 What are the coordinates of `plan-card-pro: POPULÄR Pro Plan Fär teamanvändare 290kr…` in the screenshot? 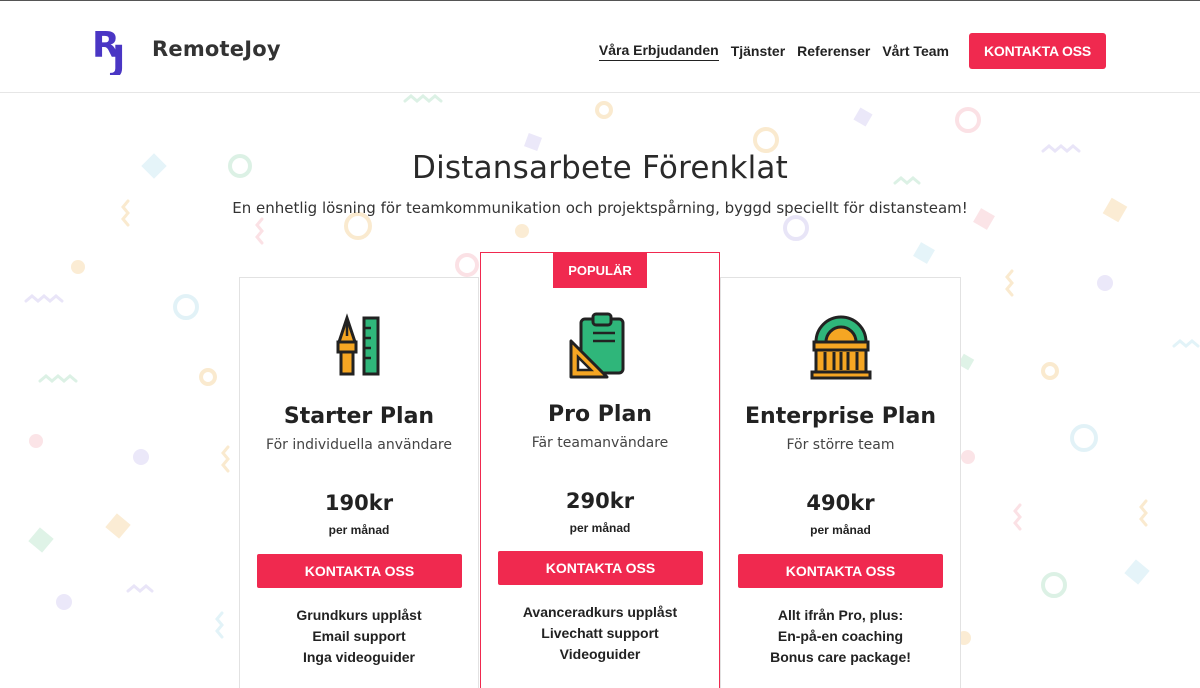 It's located at (600, 470).